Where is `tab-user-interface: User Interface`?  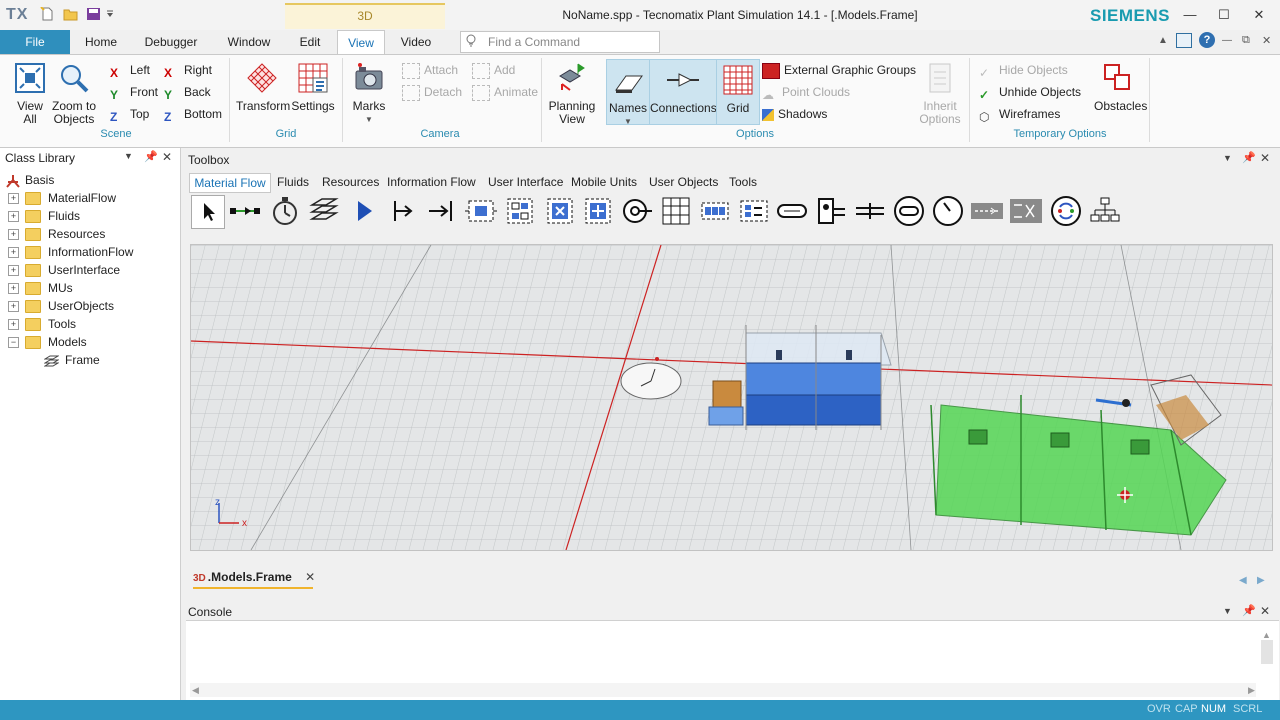
tab-user-interface: User Interface is located at coordinates (525, 182).